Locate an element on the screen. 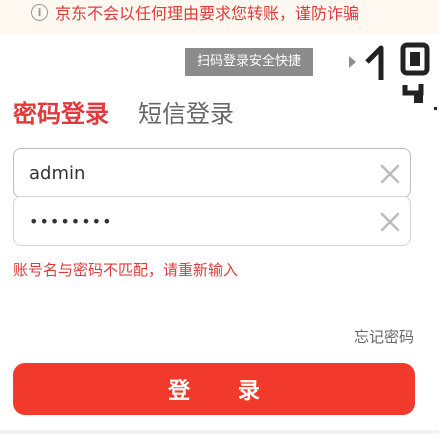 The height and width of the screenshot is (434, 439). fraud-warning-bar: i 京东不会以任何理由要求您转账，谨防诈骗 is located at coordinates (219, 17).